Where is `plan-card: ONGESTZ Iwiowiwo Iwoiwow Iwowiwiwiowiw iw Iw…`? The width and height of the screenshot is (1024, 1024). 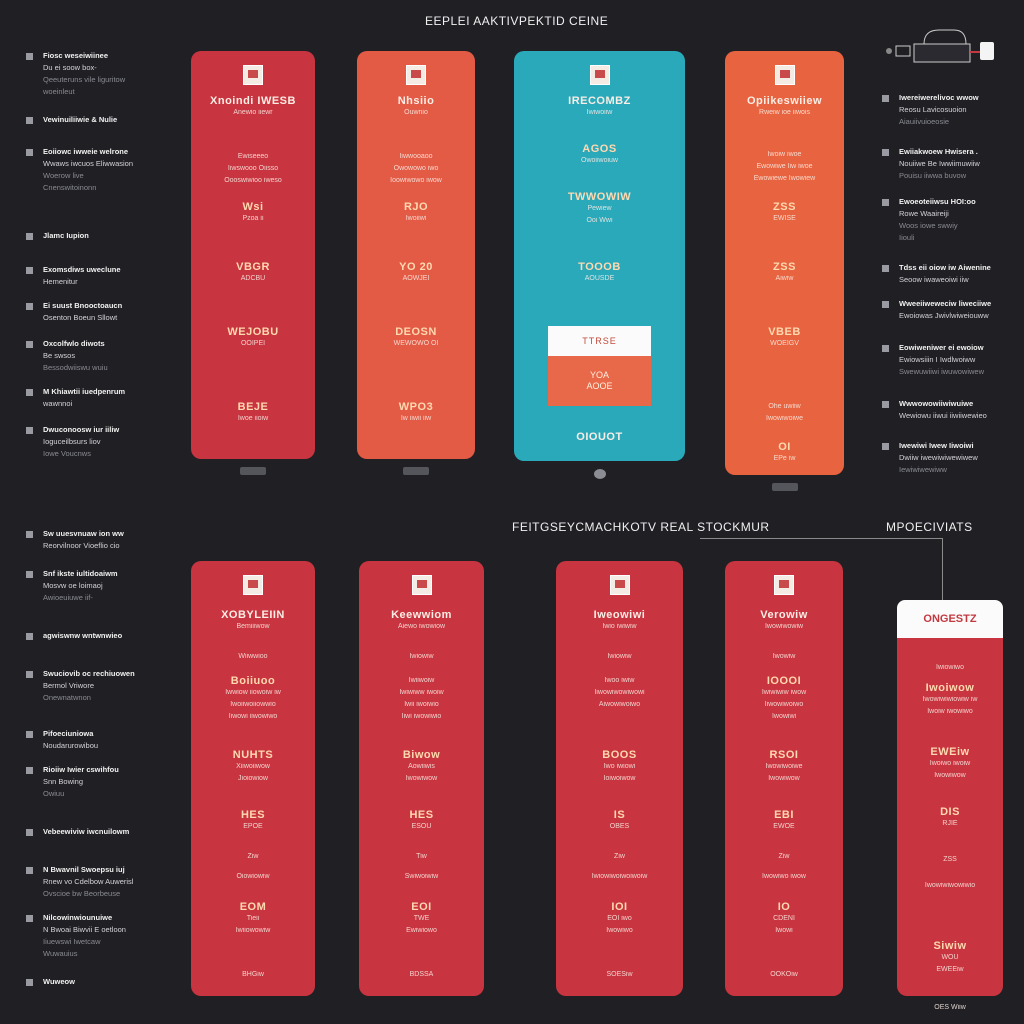
plan-card: ONGESTZ Iwiowiwo Iwoiwow Iwowiwiwiowiw iw Iw… is located at coordinates (950, 805).